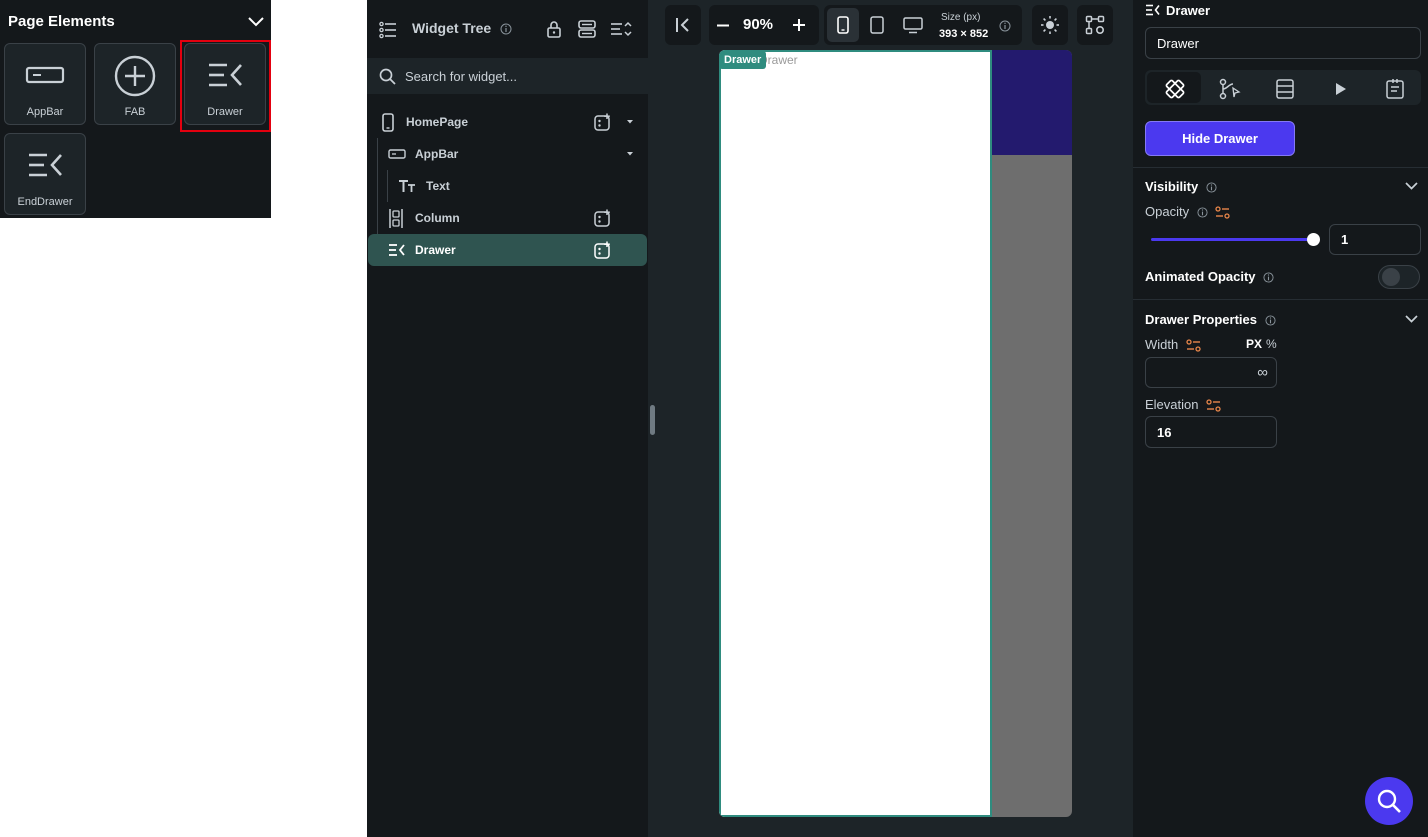 This screenshot has height=837, width=1428. I want to click on animated-opacity-toggle, so click(1399, 277).